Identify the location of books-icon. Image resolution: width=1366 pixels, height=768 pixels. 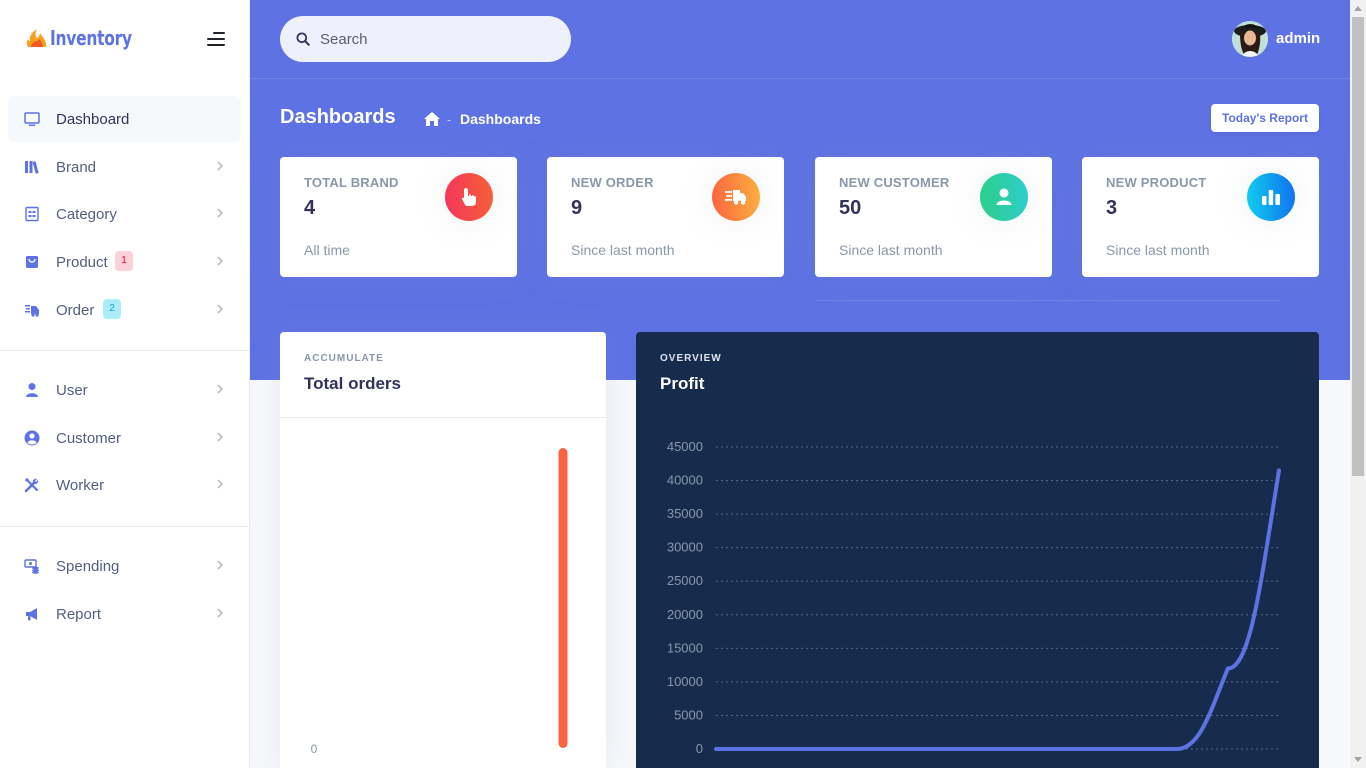
(32, 167).